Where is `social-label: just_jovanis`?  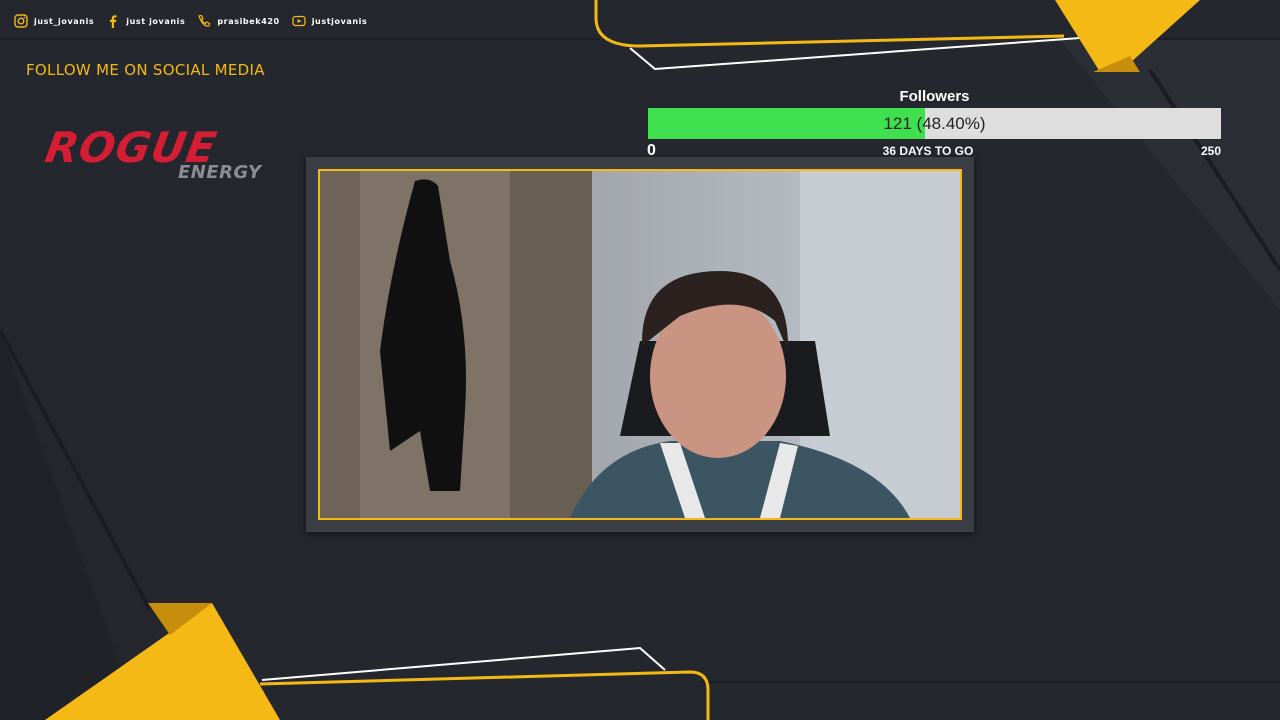 social-label: just_jovanis is located at coordinates (64, 21).